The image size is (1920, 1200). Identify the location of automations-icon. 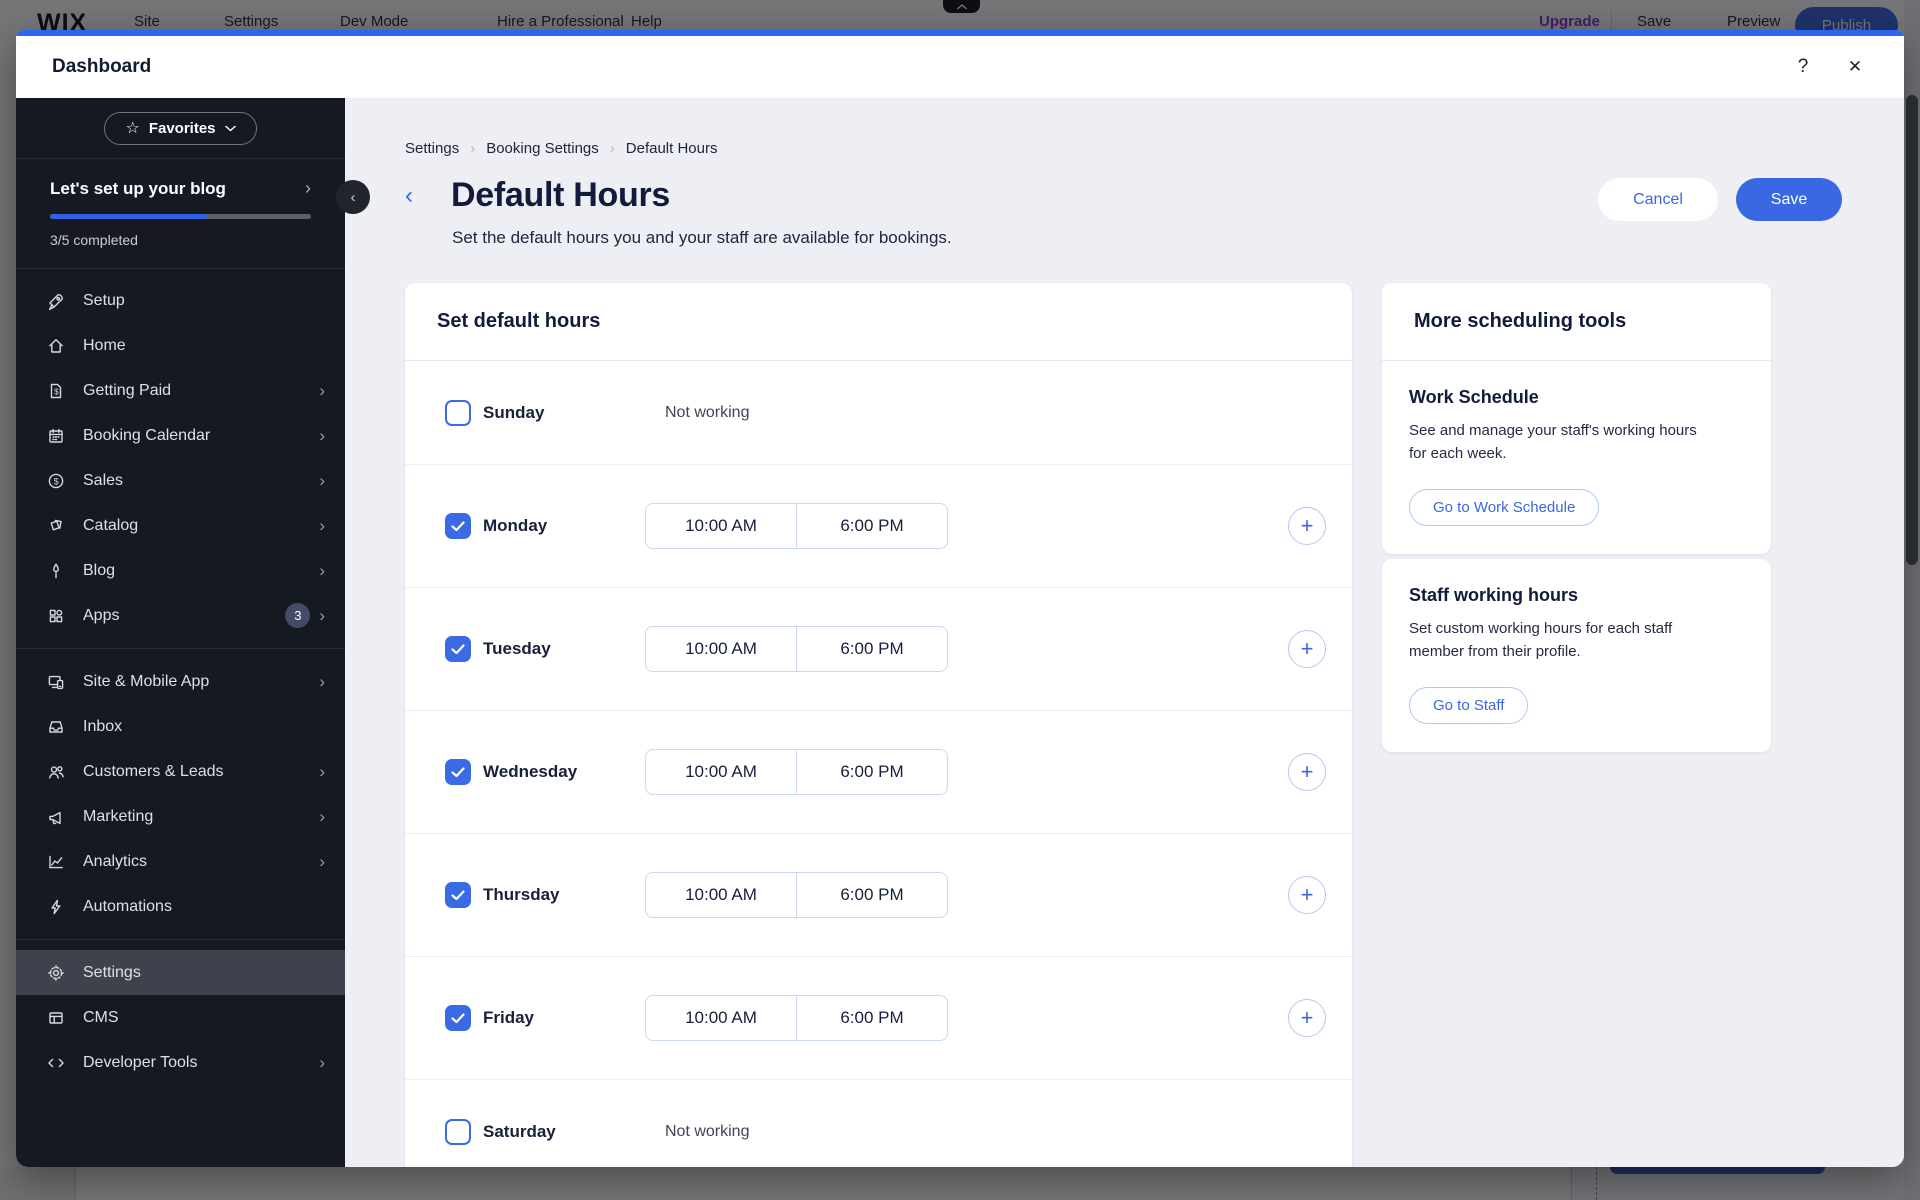
(56, 907).